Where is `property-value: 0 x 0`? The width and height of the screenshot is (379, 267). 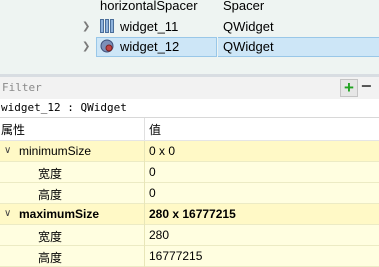
property-value: 0 x 0 is located at coordinates (162, 151).